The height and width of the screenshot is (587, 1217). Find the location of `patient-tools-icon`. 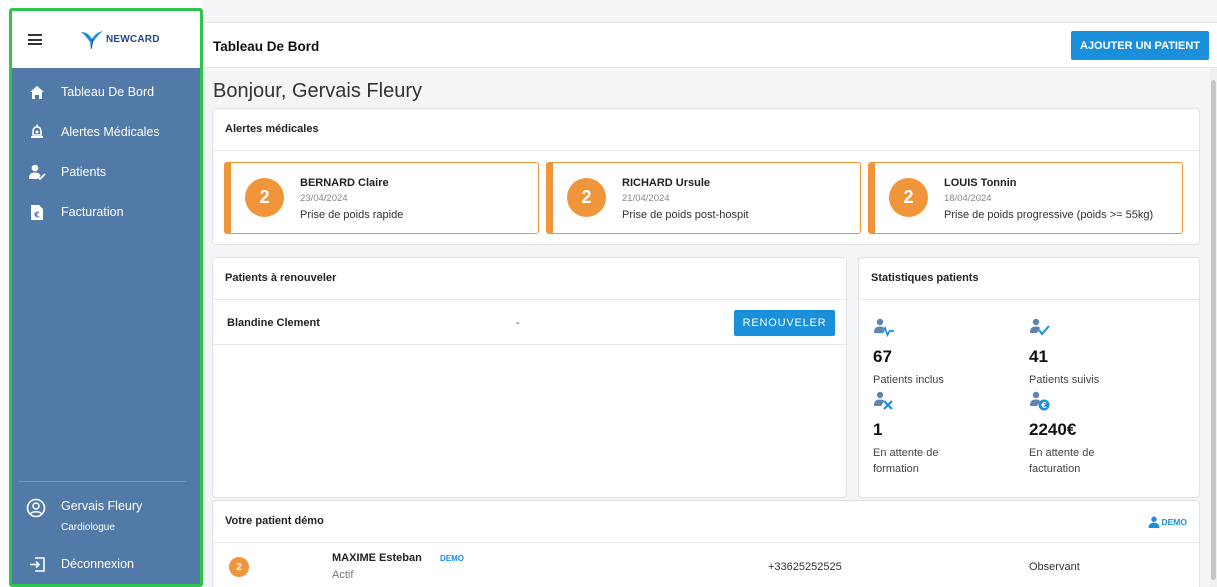

patient-tools-icon is located at coordinates (883, 400).